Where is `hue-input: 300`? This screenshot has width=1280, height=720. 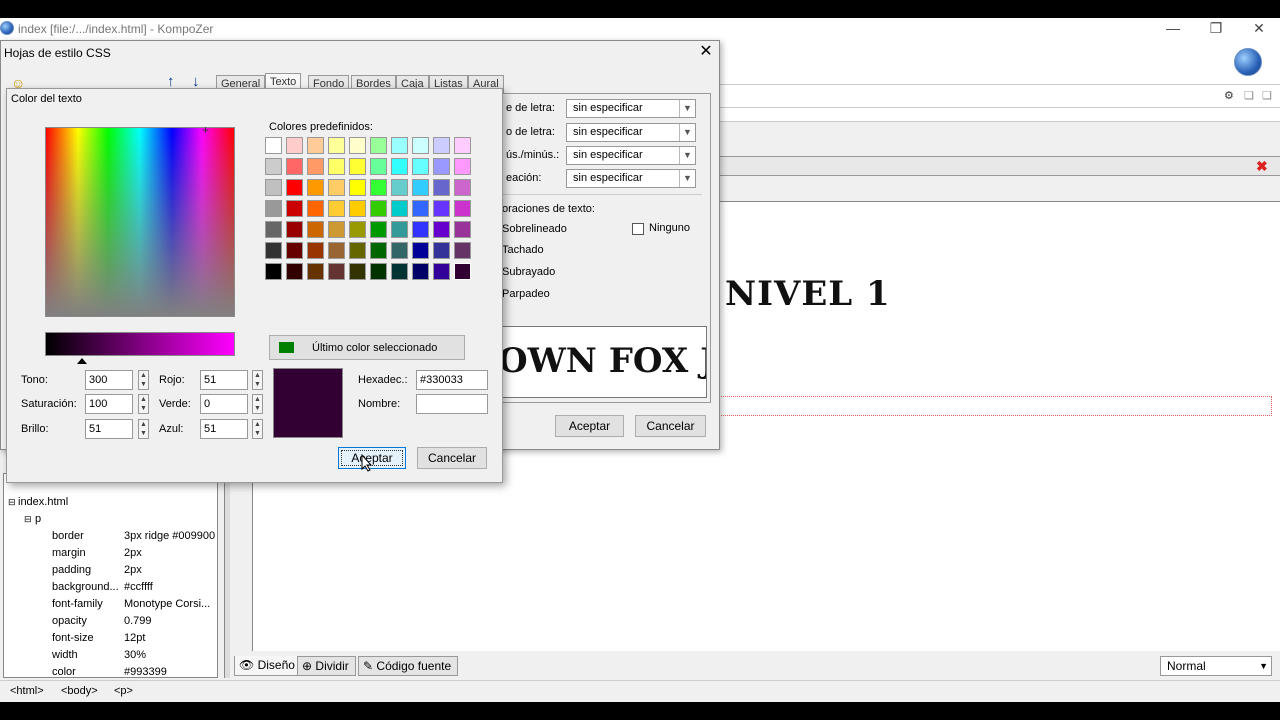
hue-input: 300 is located at coordinates (109, 380).